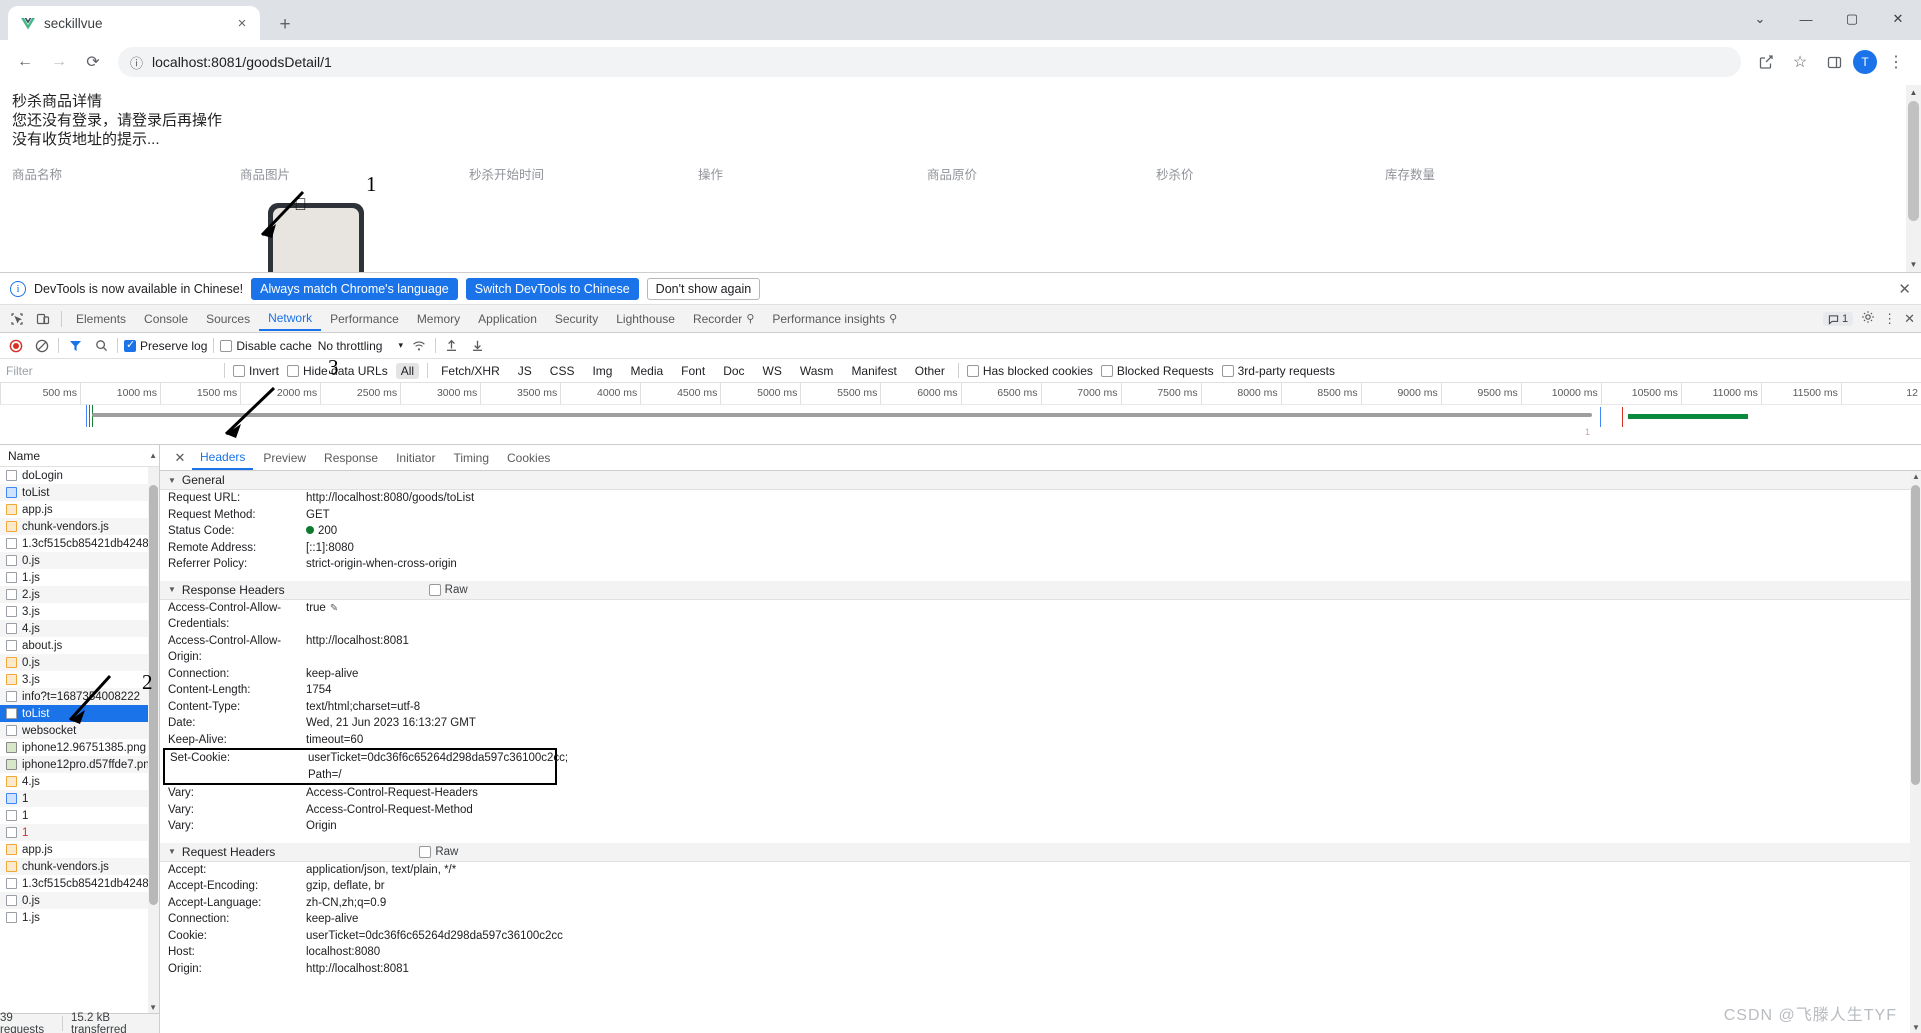 The height and width of the screenshot is (1033, 1921). I want to click on detail-scrollbar: ▲ ▼, so click(1915, 752).